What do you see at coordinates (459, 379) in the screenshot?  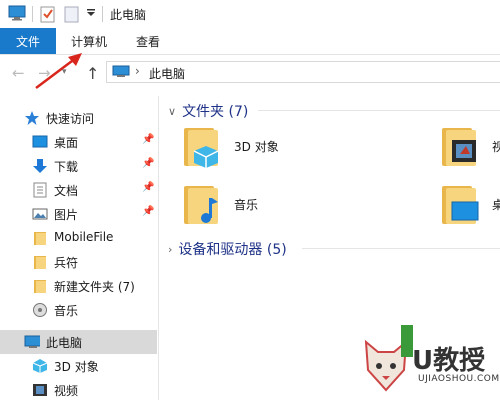 I see `watermark-url: UJIAOSHOU.COM` at bounding box center [459, 379].